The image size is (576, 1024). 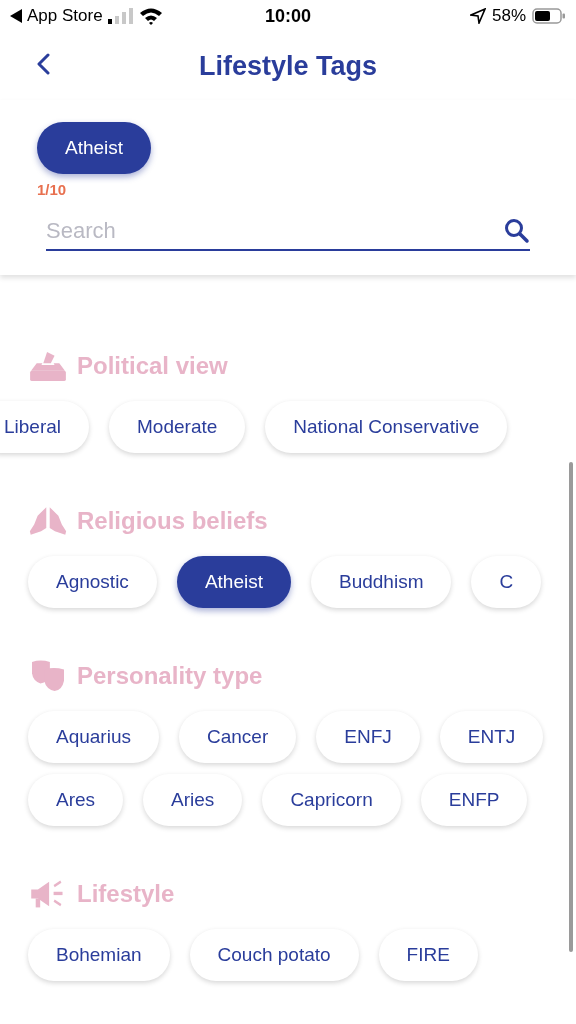 What do you see at coordinates (233, 582) in the screenshot?
I see `tag-chip: Atheist` at bounding box center [233, 582].